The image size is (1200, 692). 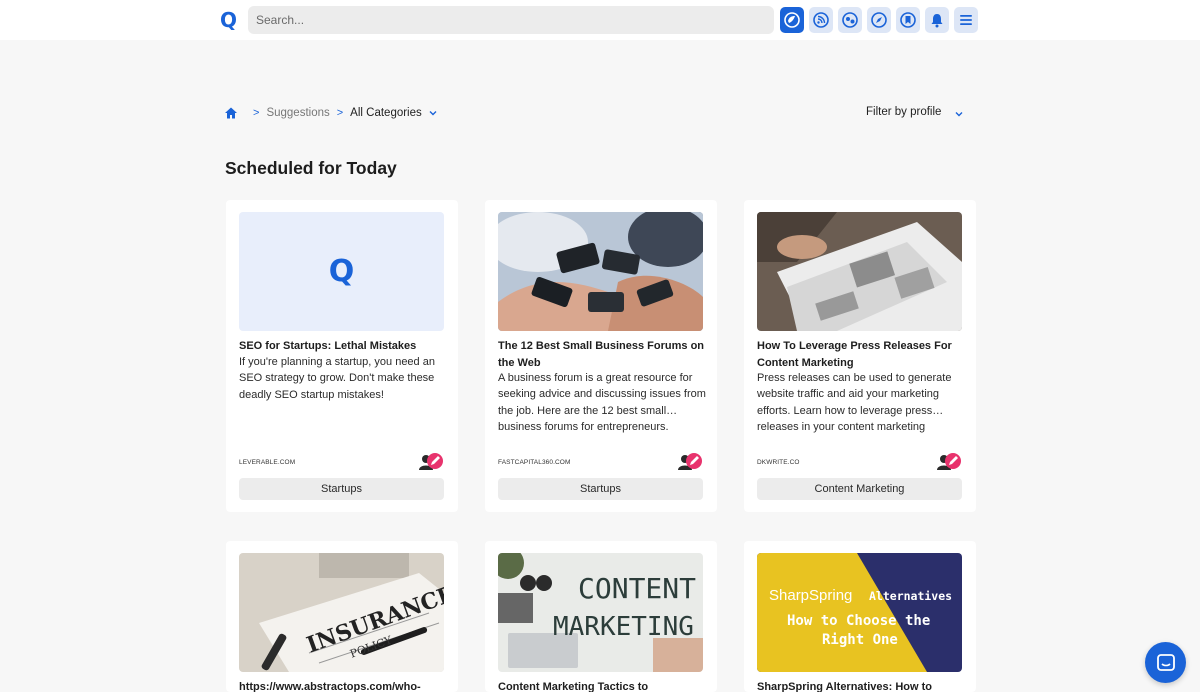 I want to click on how-to-choose-text: How to Choose the, so click(x=858, y=621).